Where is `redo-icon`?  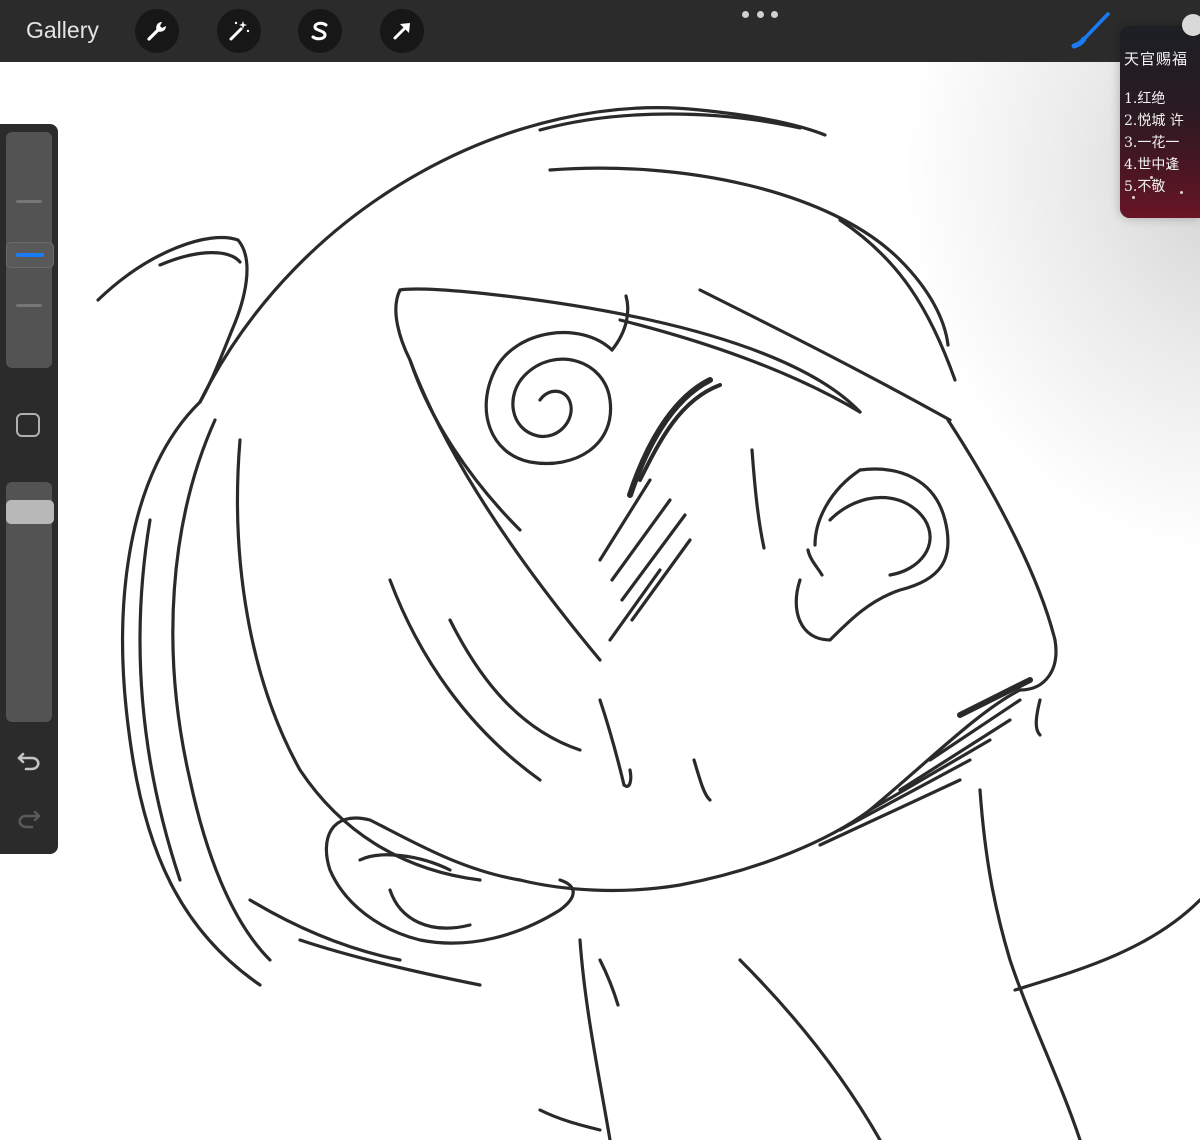 redo-icon is located at coordinates (29, 817).